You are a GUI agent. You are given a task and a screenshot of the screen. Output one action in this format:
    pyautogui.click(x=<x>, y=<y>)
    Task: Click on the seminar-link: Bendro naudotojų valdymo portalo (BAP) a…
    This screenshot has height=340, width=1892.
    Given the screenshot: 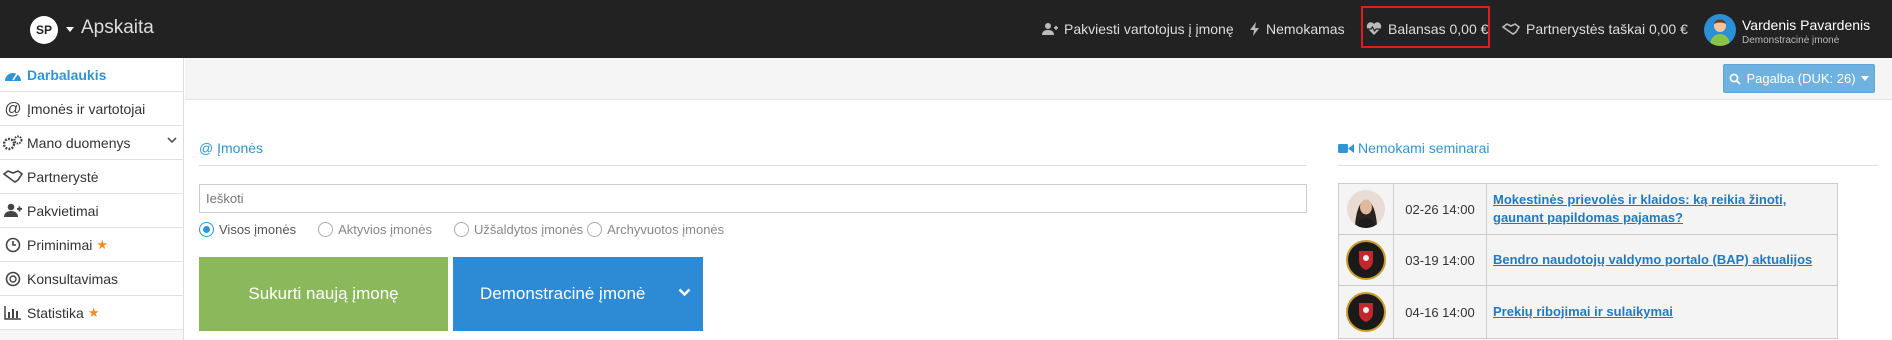 What is the action you would take?
    pyautogui.click(x=1662, y=260)
    